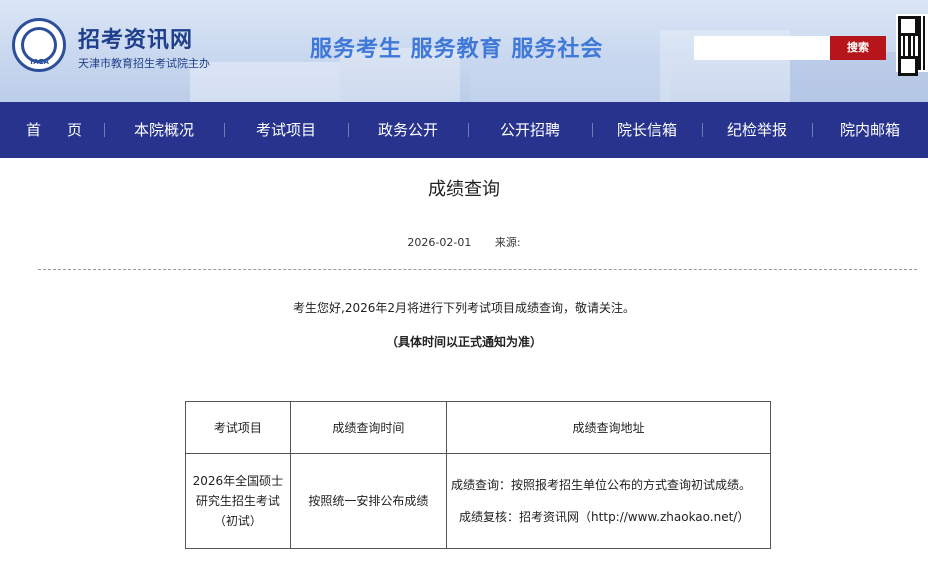 This screenshot has height=570, width=928. Describe the element at coordinates (507, 242) in the screenshot. I see `article-source-label: 来源:` at that location.